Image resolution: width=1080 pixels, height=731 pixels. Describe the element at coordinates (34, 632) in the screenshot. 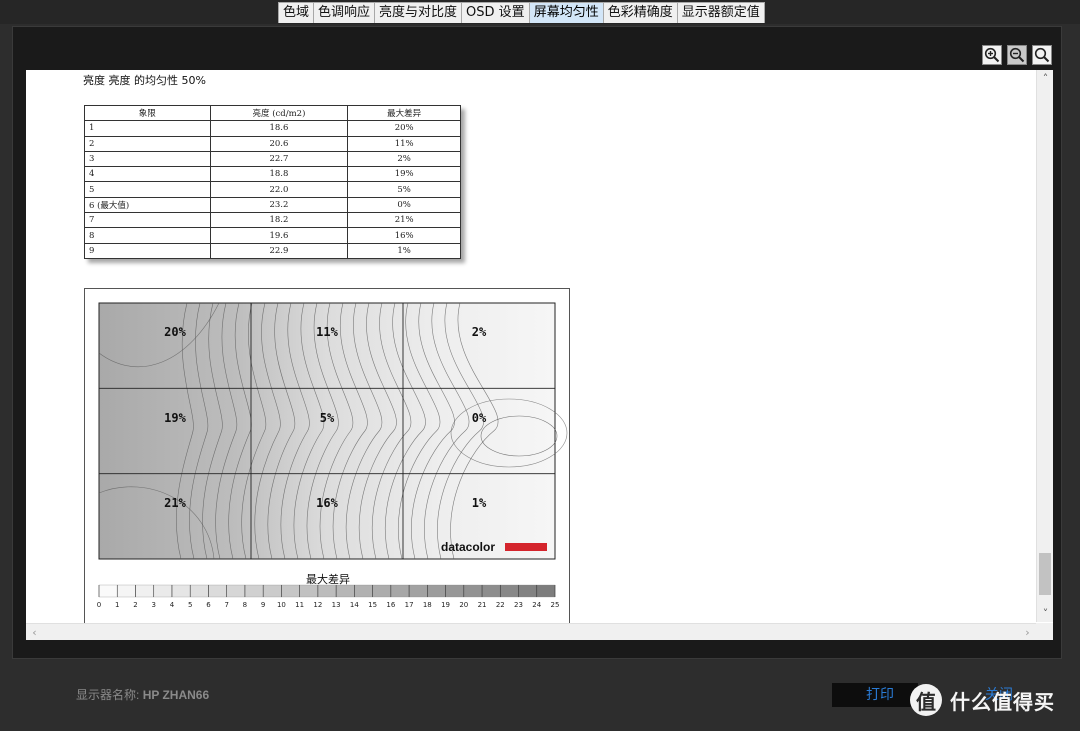

I see `scroll-left-icon: ‹` at that location.